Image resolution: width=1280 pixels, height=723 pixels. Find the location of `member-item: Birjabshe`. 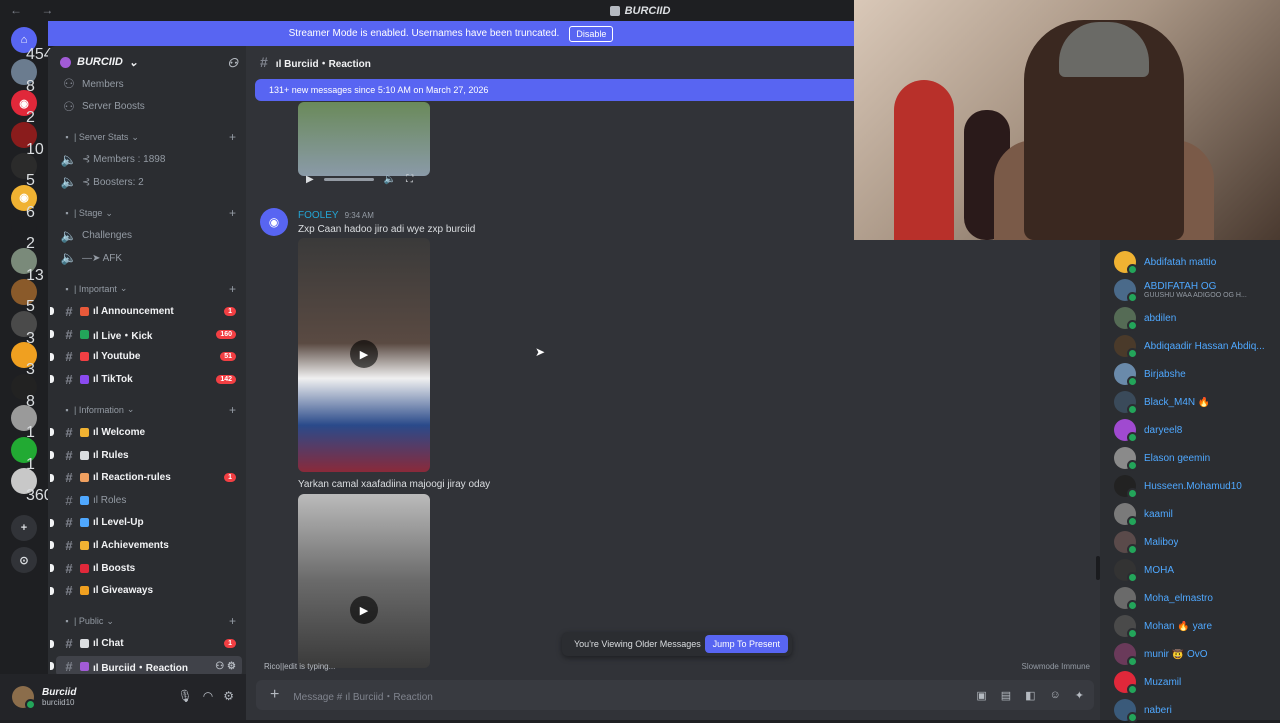

member-item: Birjabshe is located at coordinates (1197, 374).